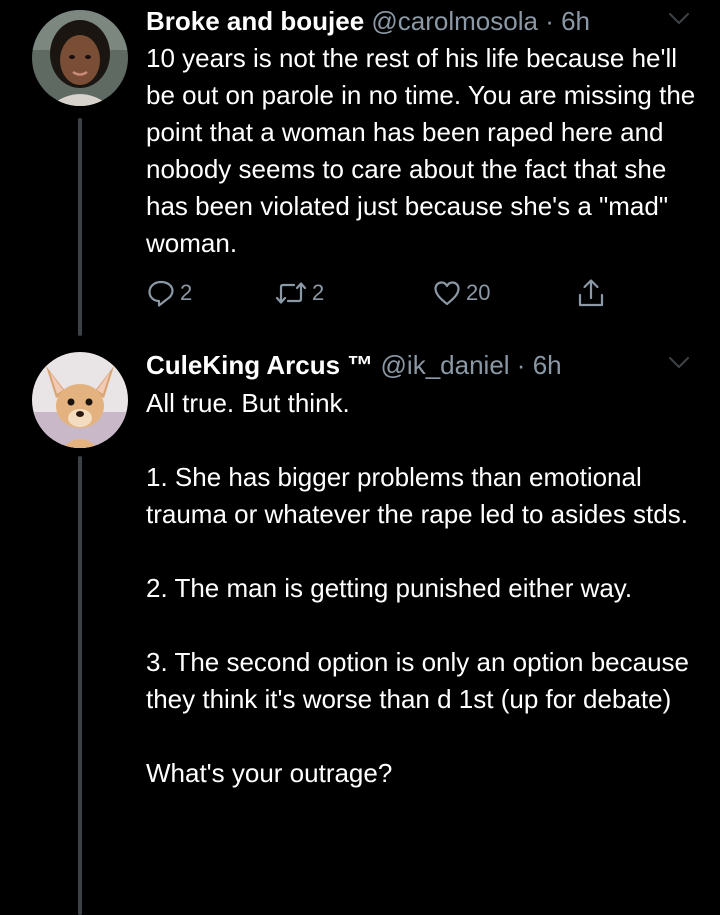 This screenshot has width=720, height=915. I want to click on tweet-paragraph: All true. But think., so click(248, 403).